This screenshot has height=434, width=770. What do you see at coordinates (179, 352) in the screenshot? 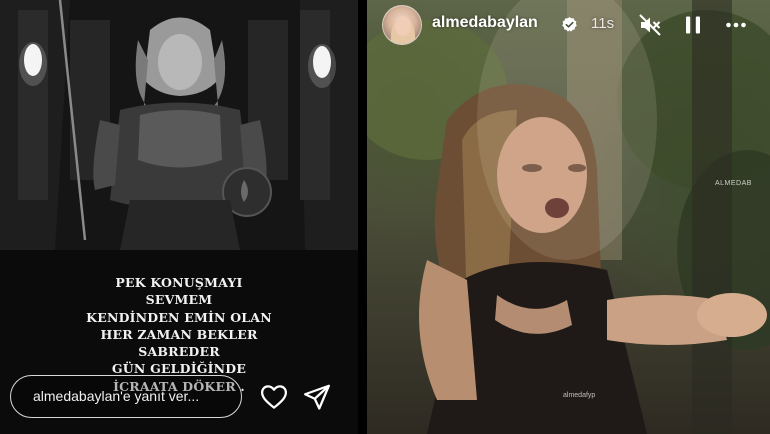
I see `quote-line: SABREDER` at bounding box center [179, 352].